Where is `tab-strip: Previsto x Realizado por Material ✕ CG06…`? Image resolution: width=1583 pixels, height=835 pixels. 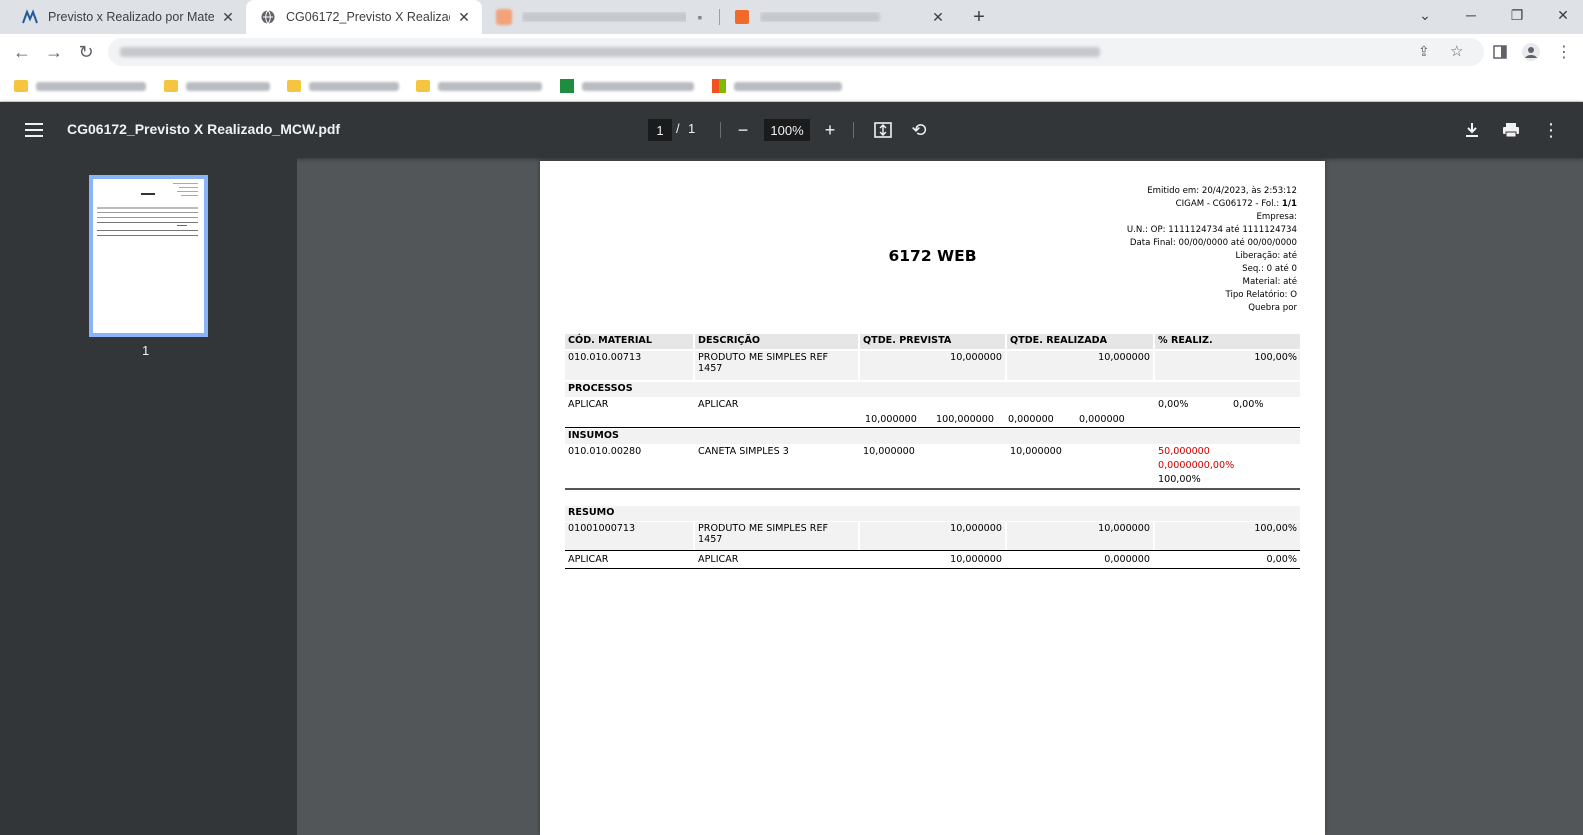 tab-strip: Previsto x Realizado por Material ✕ CG06… is located at coordinates (791, 17).